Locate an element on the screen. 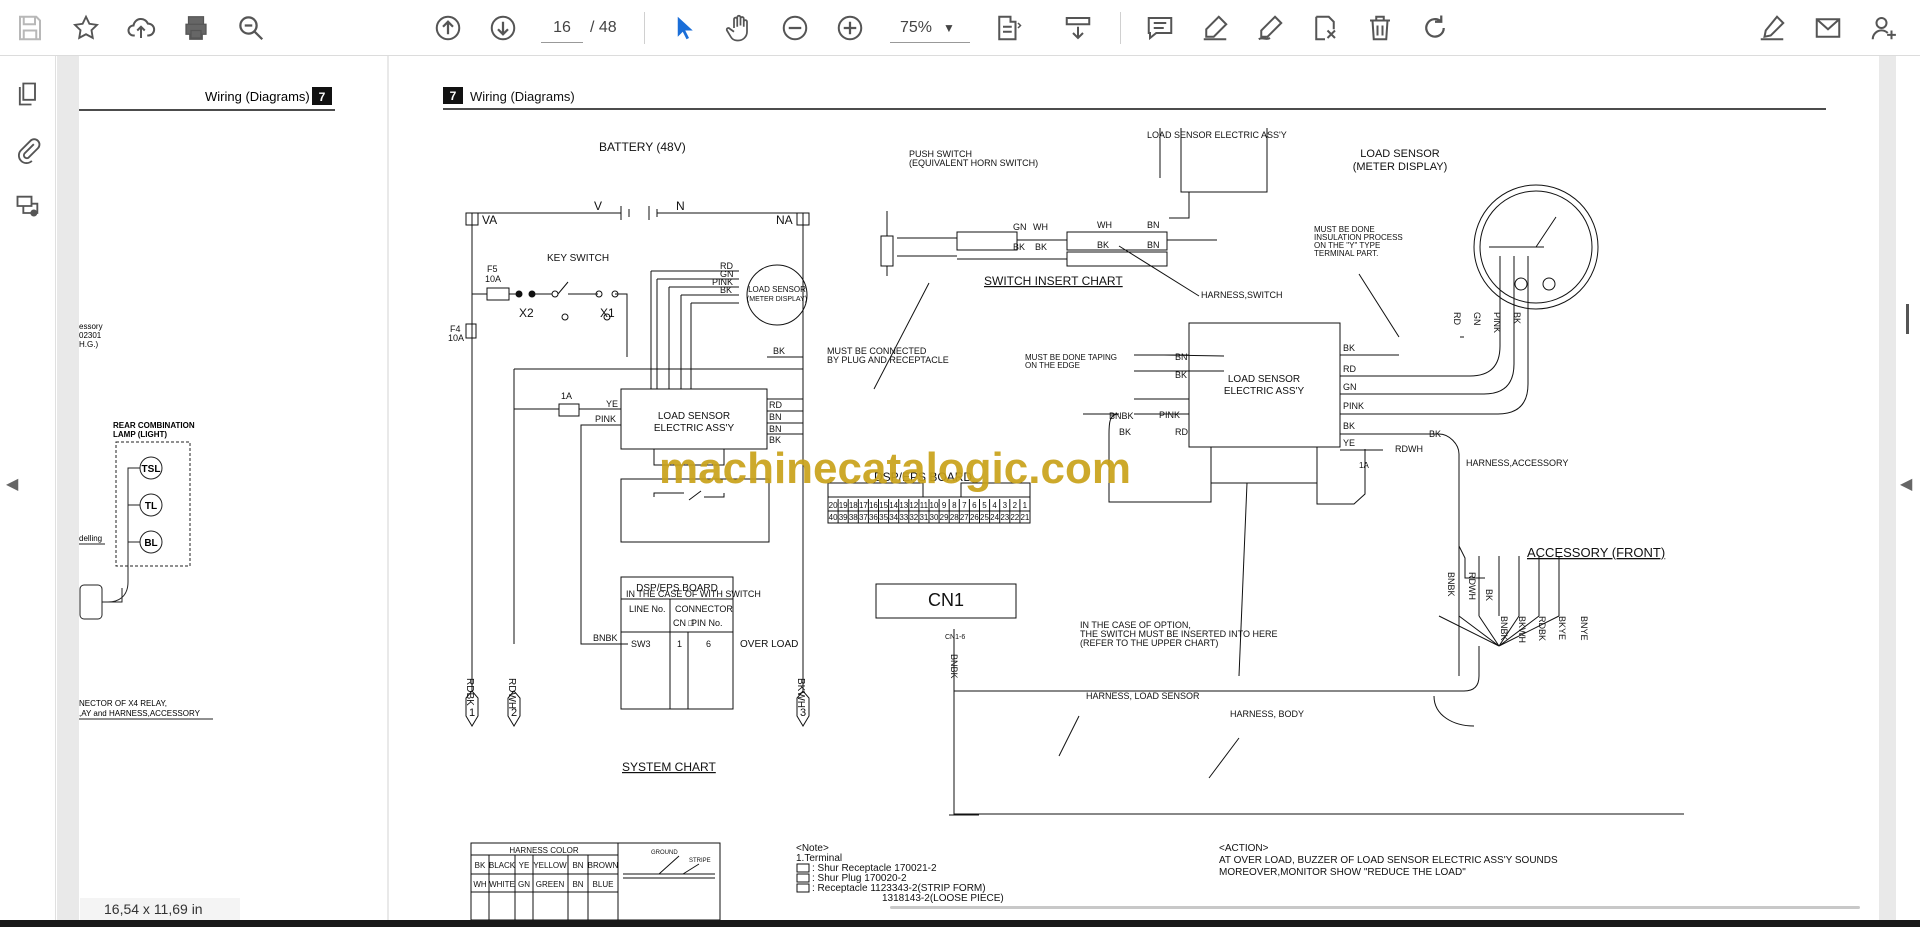 This screenshot has width=1920, height=927. bookmark-star-icon is located at coordinates (86, 28).